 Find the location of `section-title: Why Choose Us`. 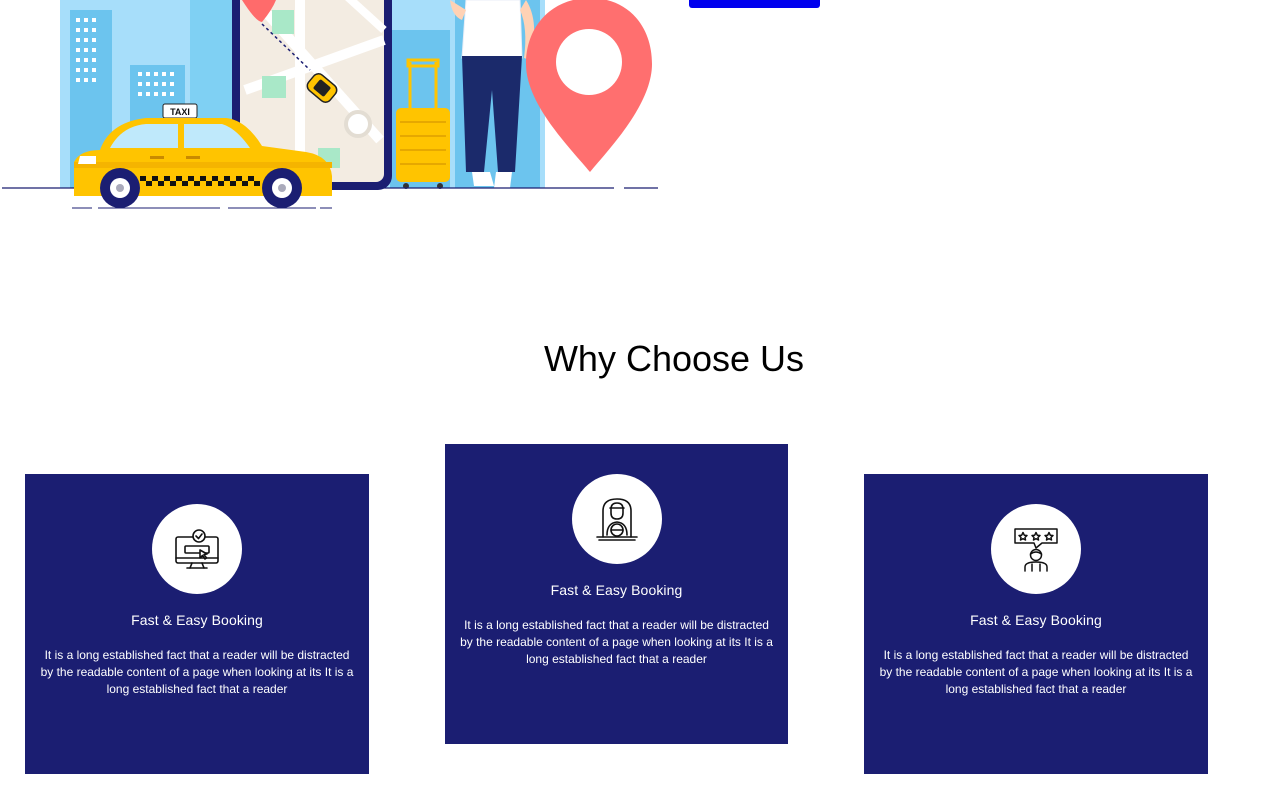

section-title: Why Choose Us is located at coordinates (674, 358).